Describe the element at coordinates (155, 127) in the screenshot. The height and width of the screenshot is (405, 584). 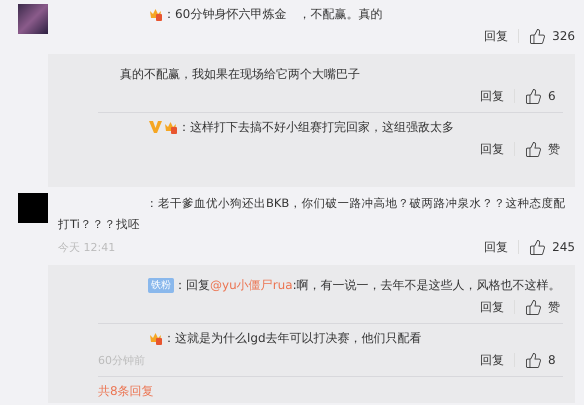
I see `verified-icon` at that location.